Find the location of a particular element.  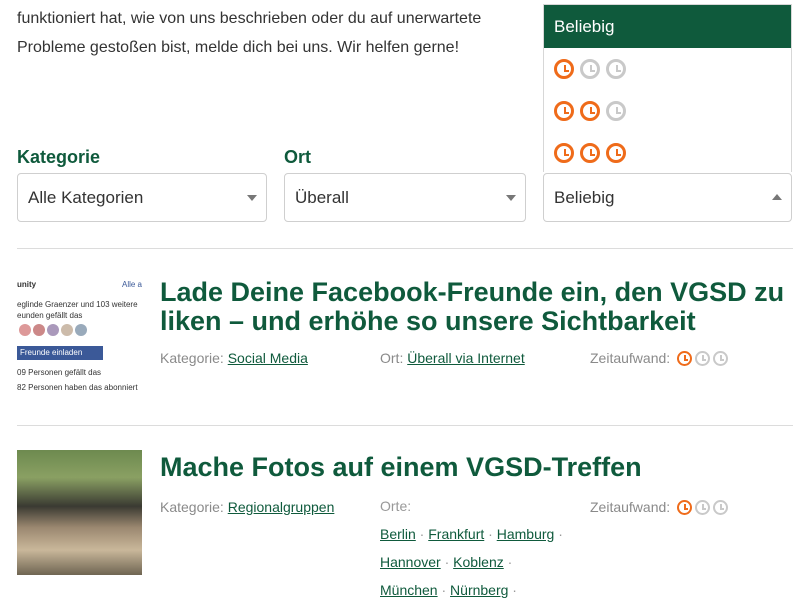

ort-link-nuernberg: Nürnberg is located at coordinates (479, 590).